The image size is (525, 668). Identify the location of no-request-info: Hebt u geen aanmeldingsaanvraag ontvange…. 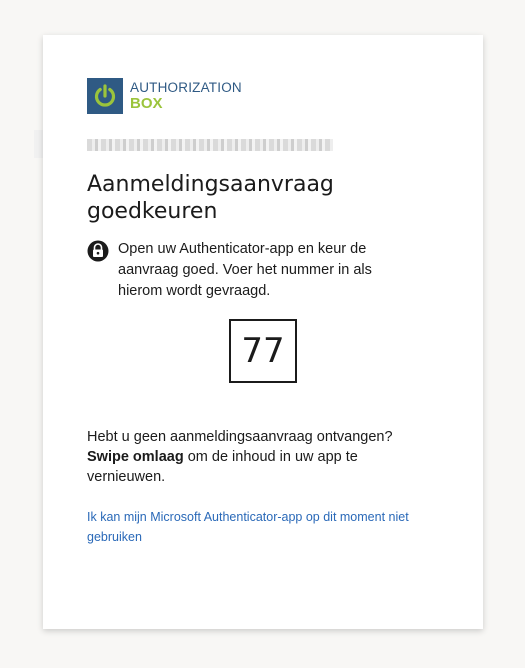
(257, 457).